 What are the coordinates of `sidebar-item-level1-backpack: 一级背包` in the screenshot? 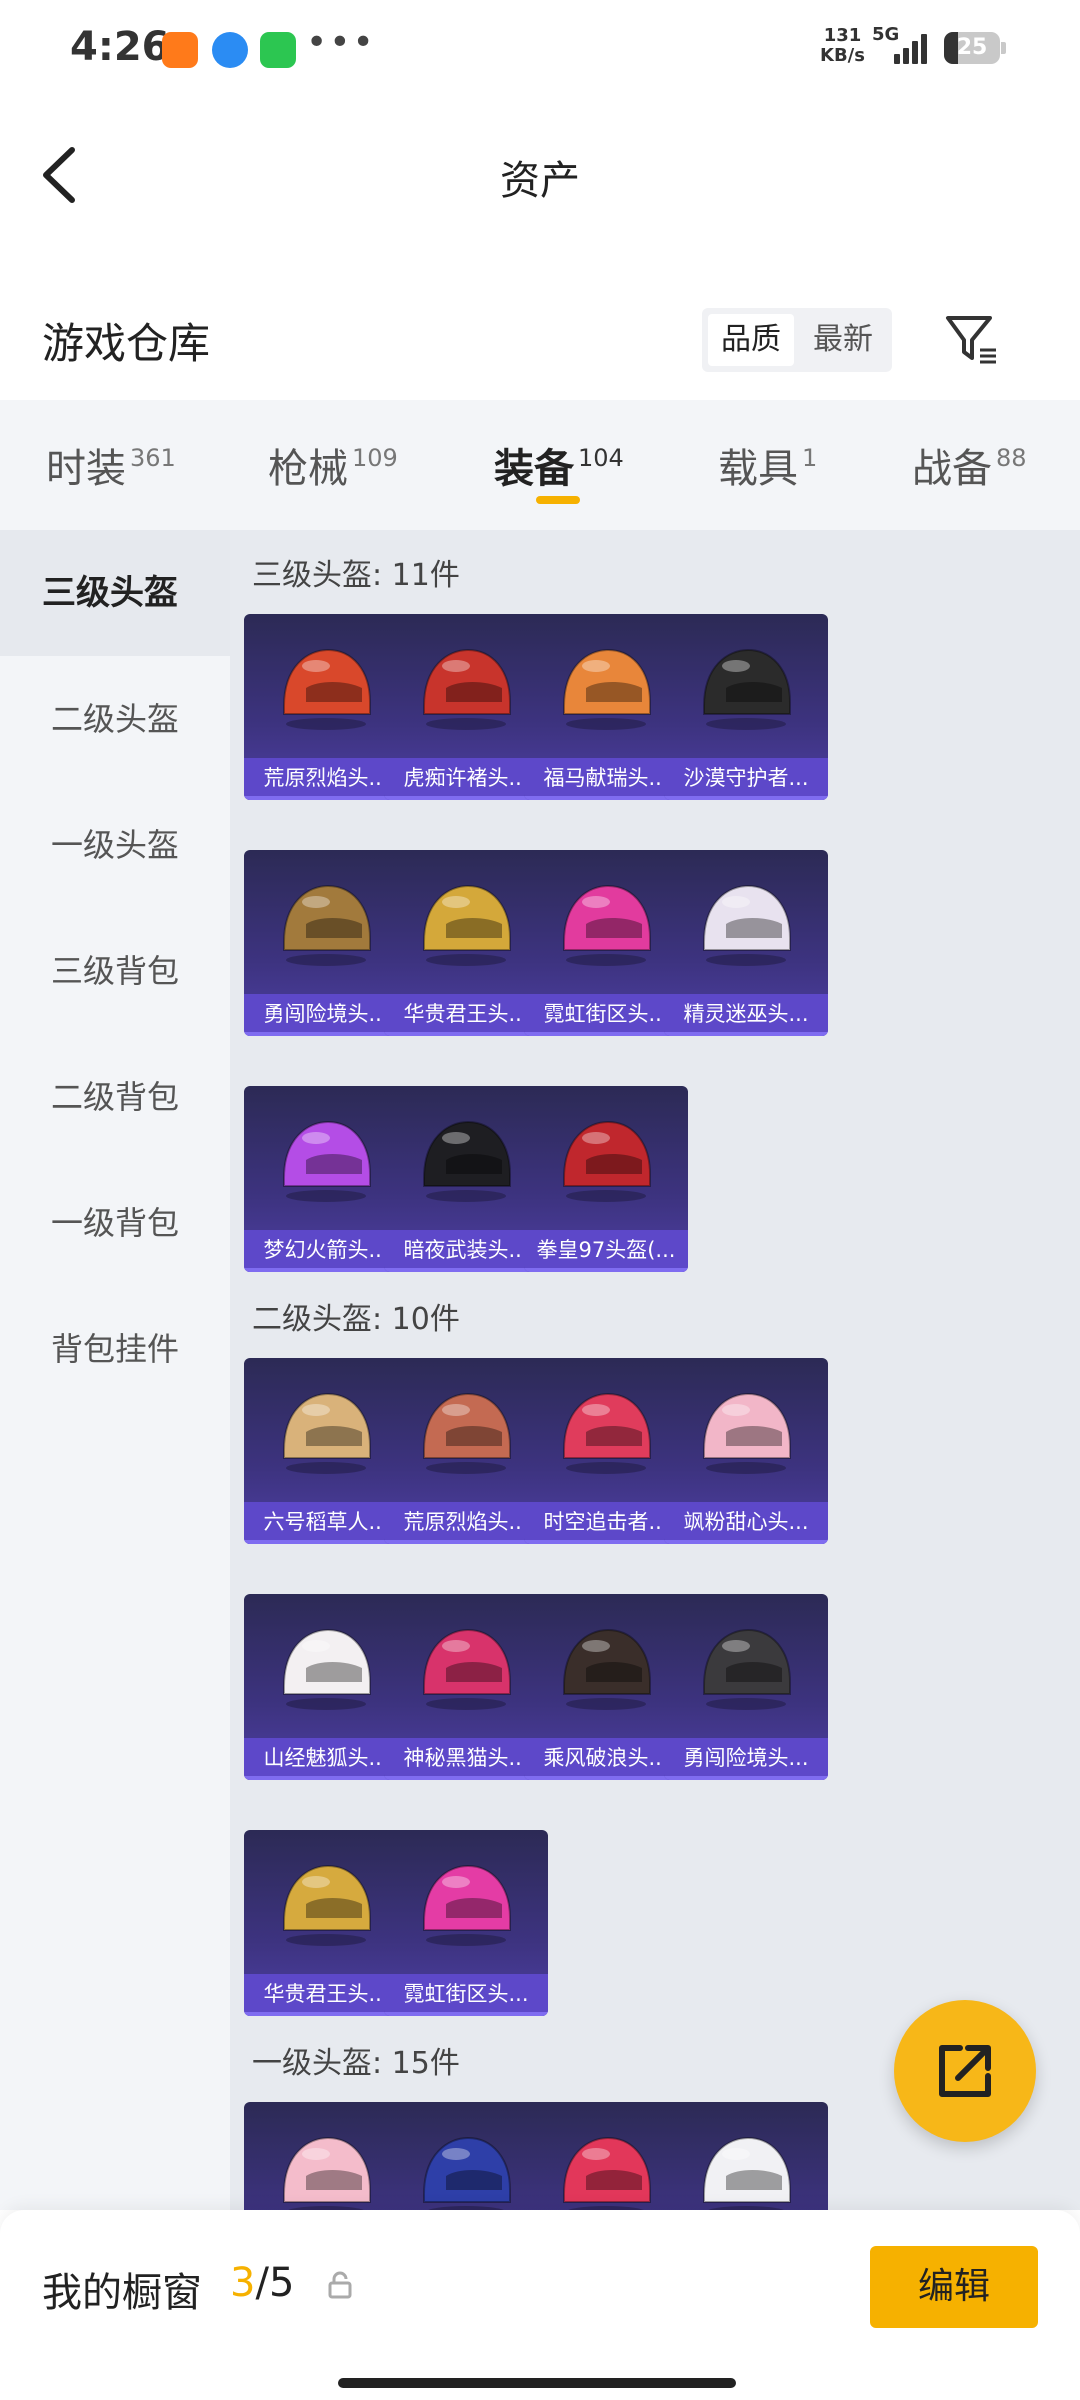 It's located at (115, 1223).